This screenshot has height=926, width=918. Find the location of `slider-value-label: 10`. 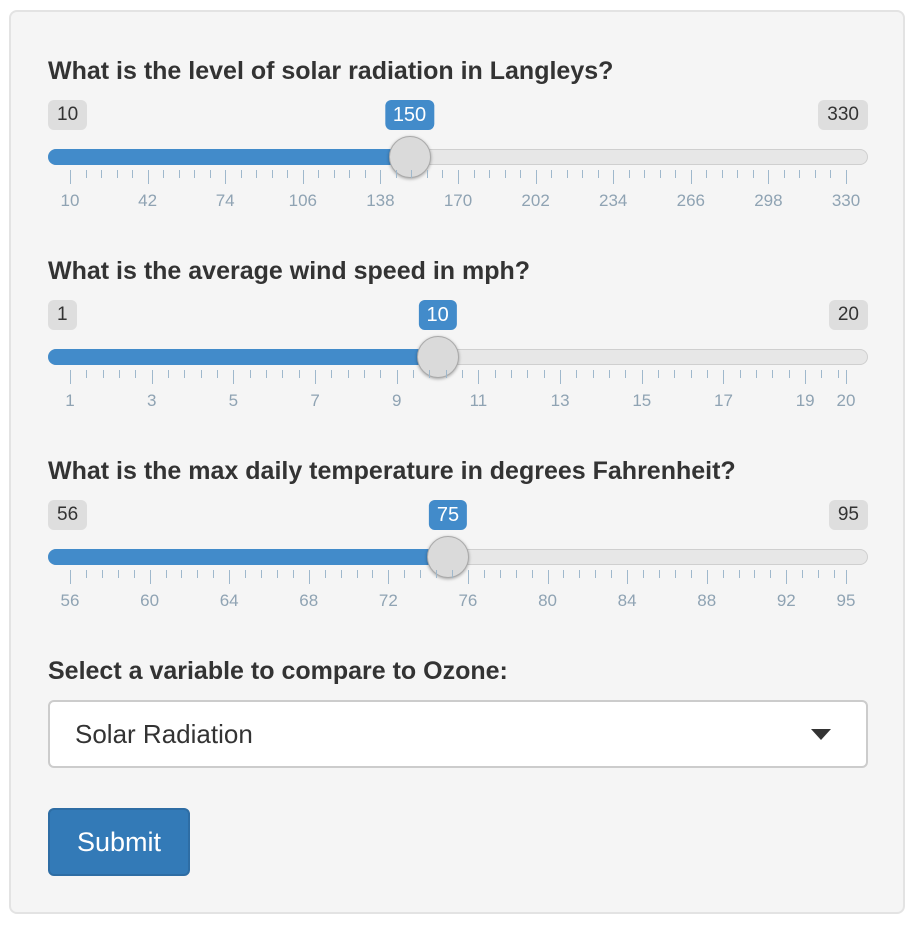

slider-value-label: 10 is located at coordinates (437, 315).